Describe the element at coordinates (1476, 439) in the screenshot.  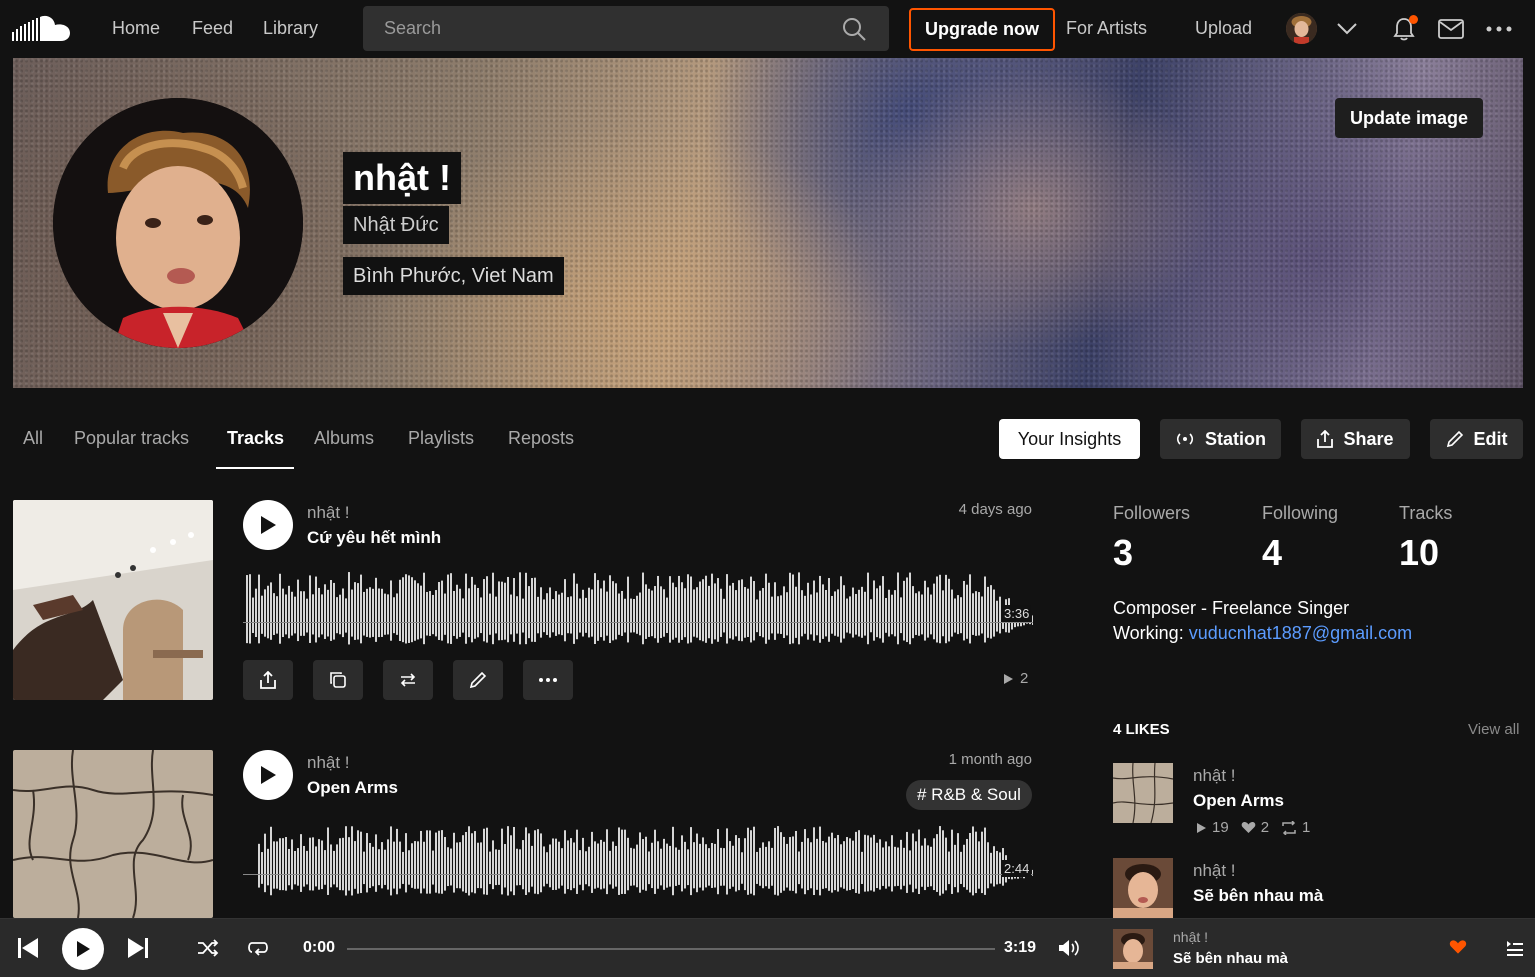
I see `edit-button: Edit` at that location.